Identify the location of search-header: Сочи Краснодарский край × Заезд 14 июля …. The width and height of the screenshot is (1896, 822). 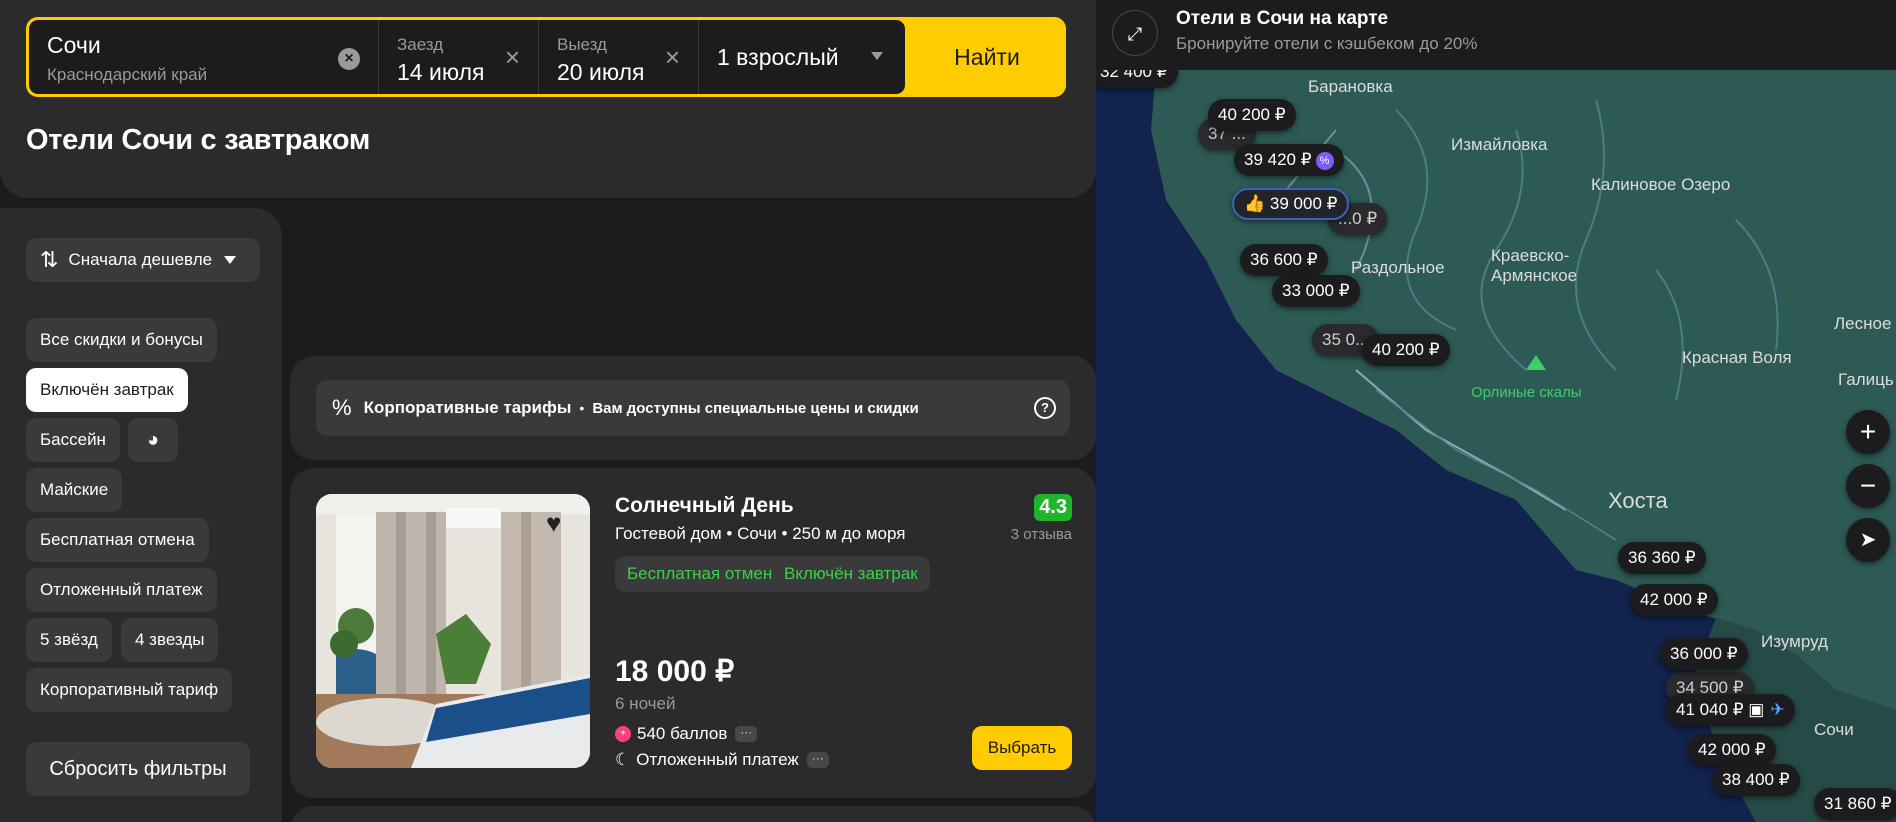
(548, 99).